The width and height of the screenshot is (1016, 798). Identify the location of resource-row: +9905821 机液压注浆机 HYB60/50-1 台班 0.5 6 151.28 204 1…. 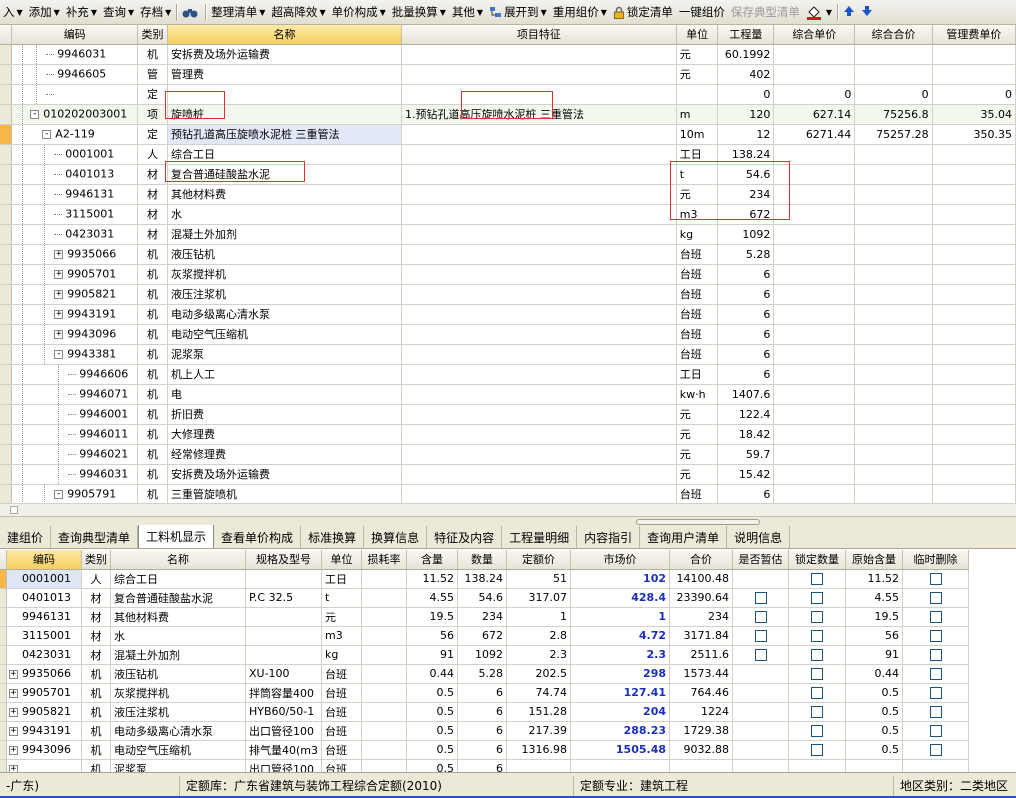
(485, 712).